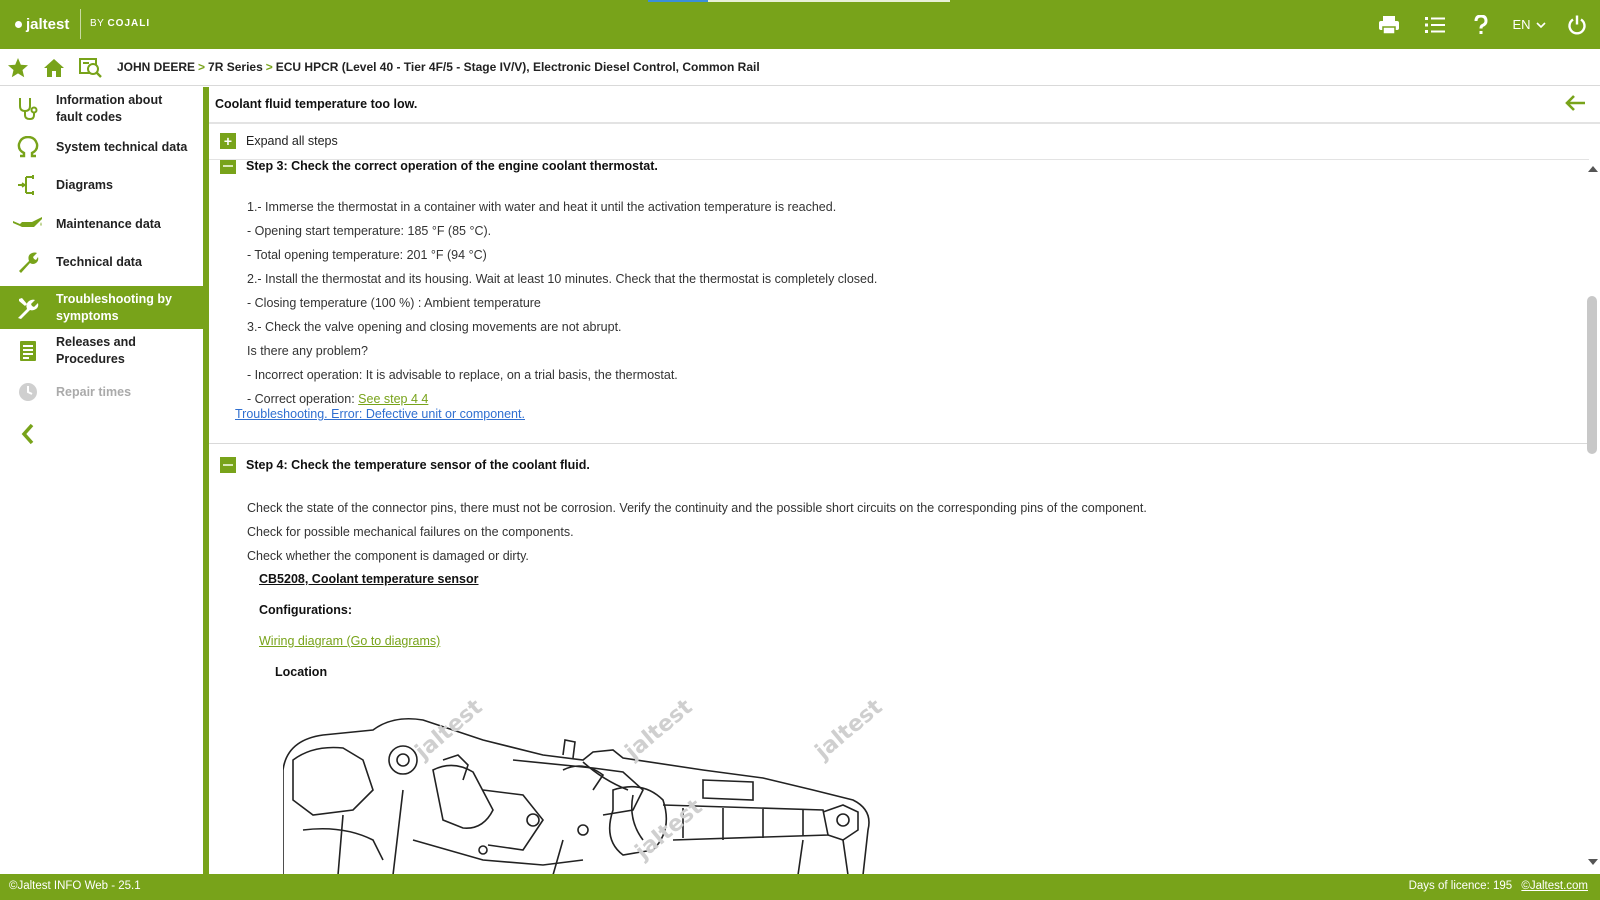 This screenshot has height=900, width=1600. Describe the element at coordinates (316, 104) in the screenshot. I see `page-title: Coolant fluid temperature too low.` at that location.